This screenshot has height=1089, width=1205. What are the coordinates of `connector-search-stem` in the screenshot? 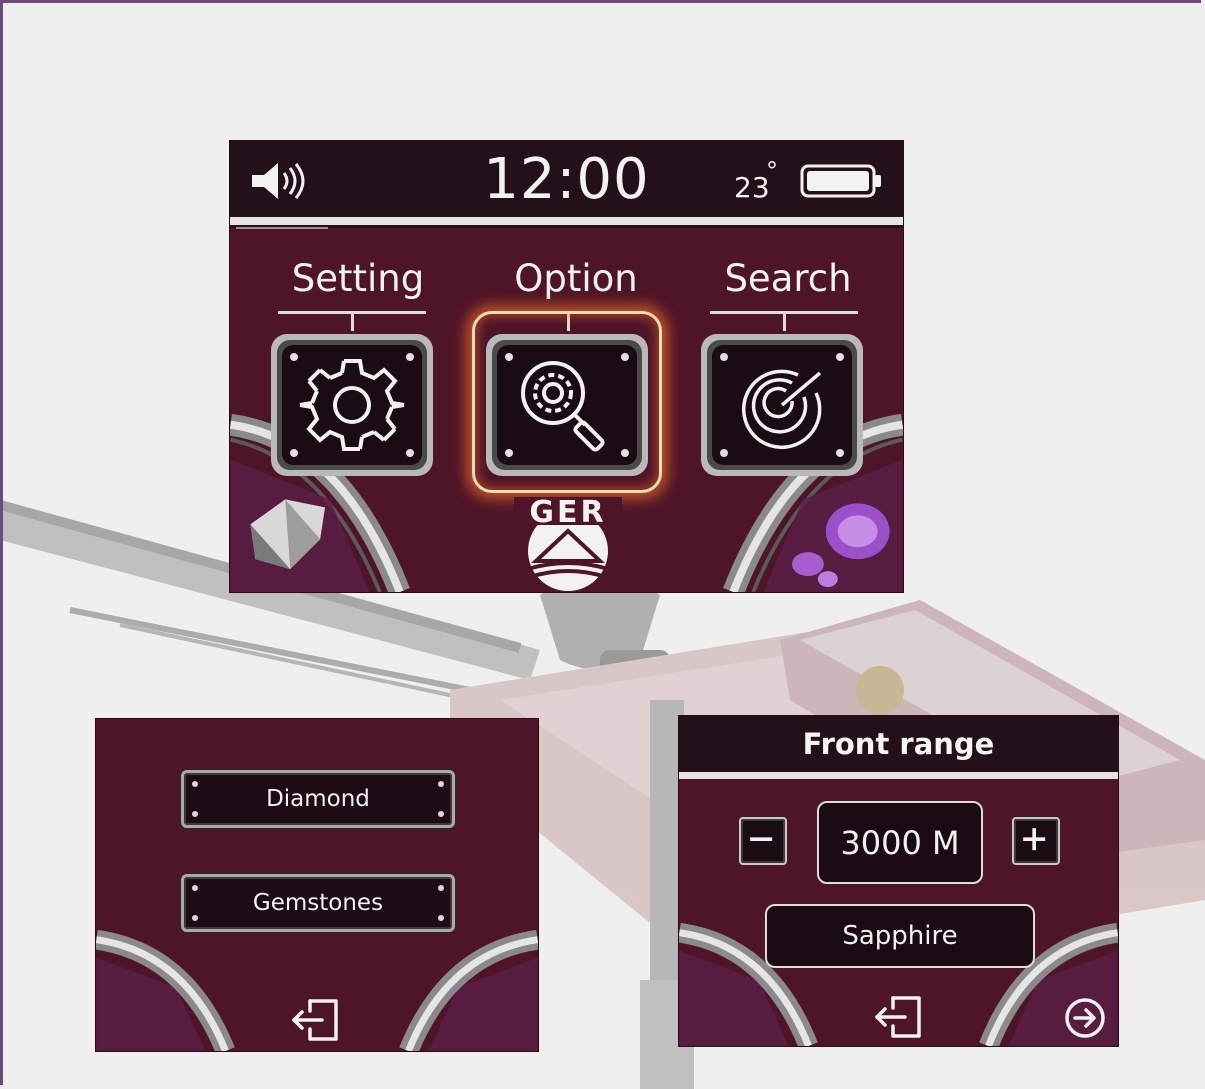 It's located at (784, 322).